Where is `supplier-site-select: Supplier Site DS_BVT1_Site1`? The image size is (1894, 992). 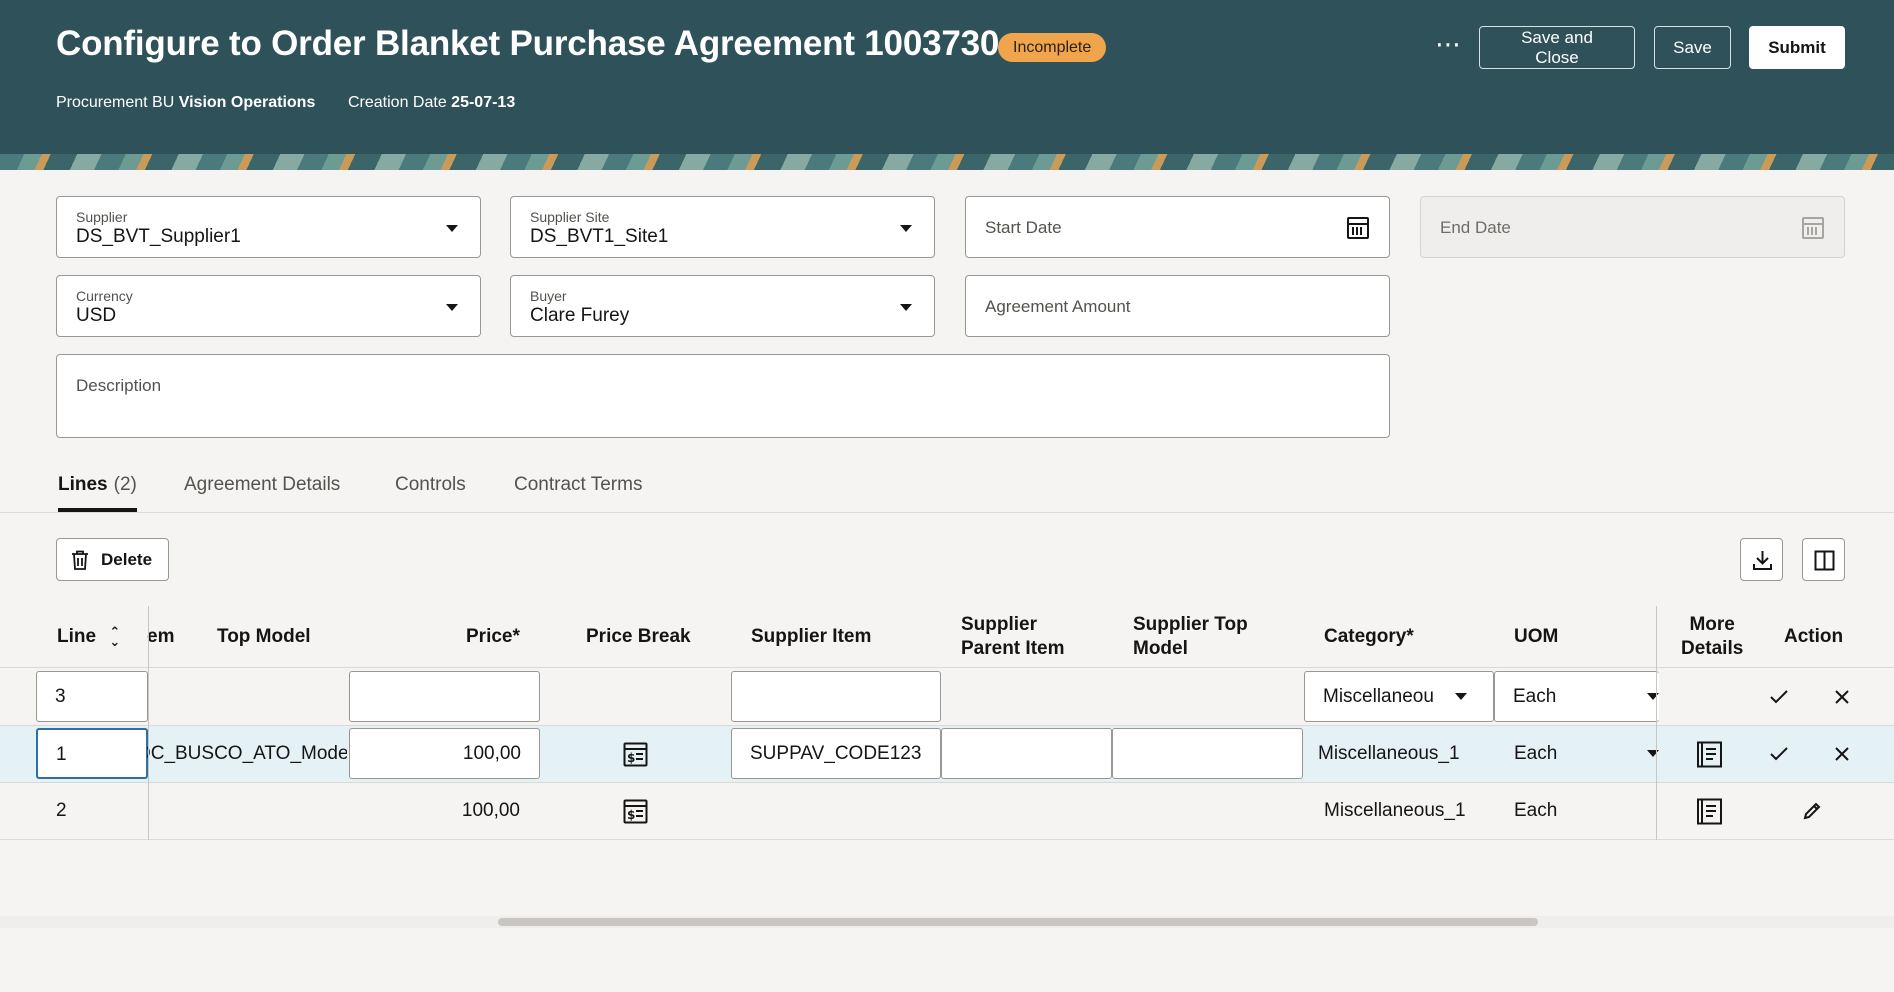 supplier-site-select: Supplier Site DS_BVT1_Site1 is located at coordinates (722, 227).